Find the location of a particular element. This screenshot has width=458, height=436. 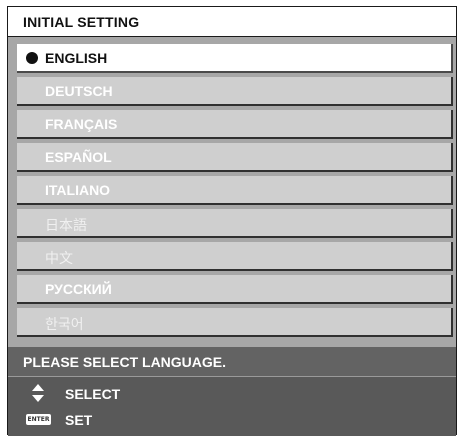

language-item-francais: FRANÇAIS is located at coordinates (235, 124).